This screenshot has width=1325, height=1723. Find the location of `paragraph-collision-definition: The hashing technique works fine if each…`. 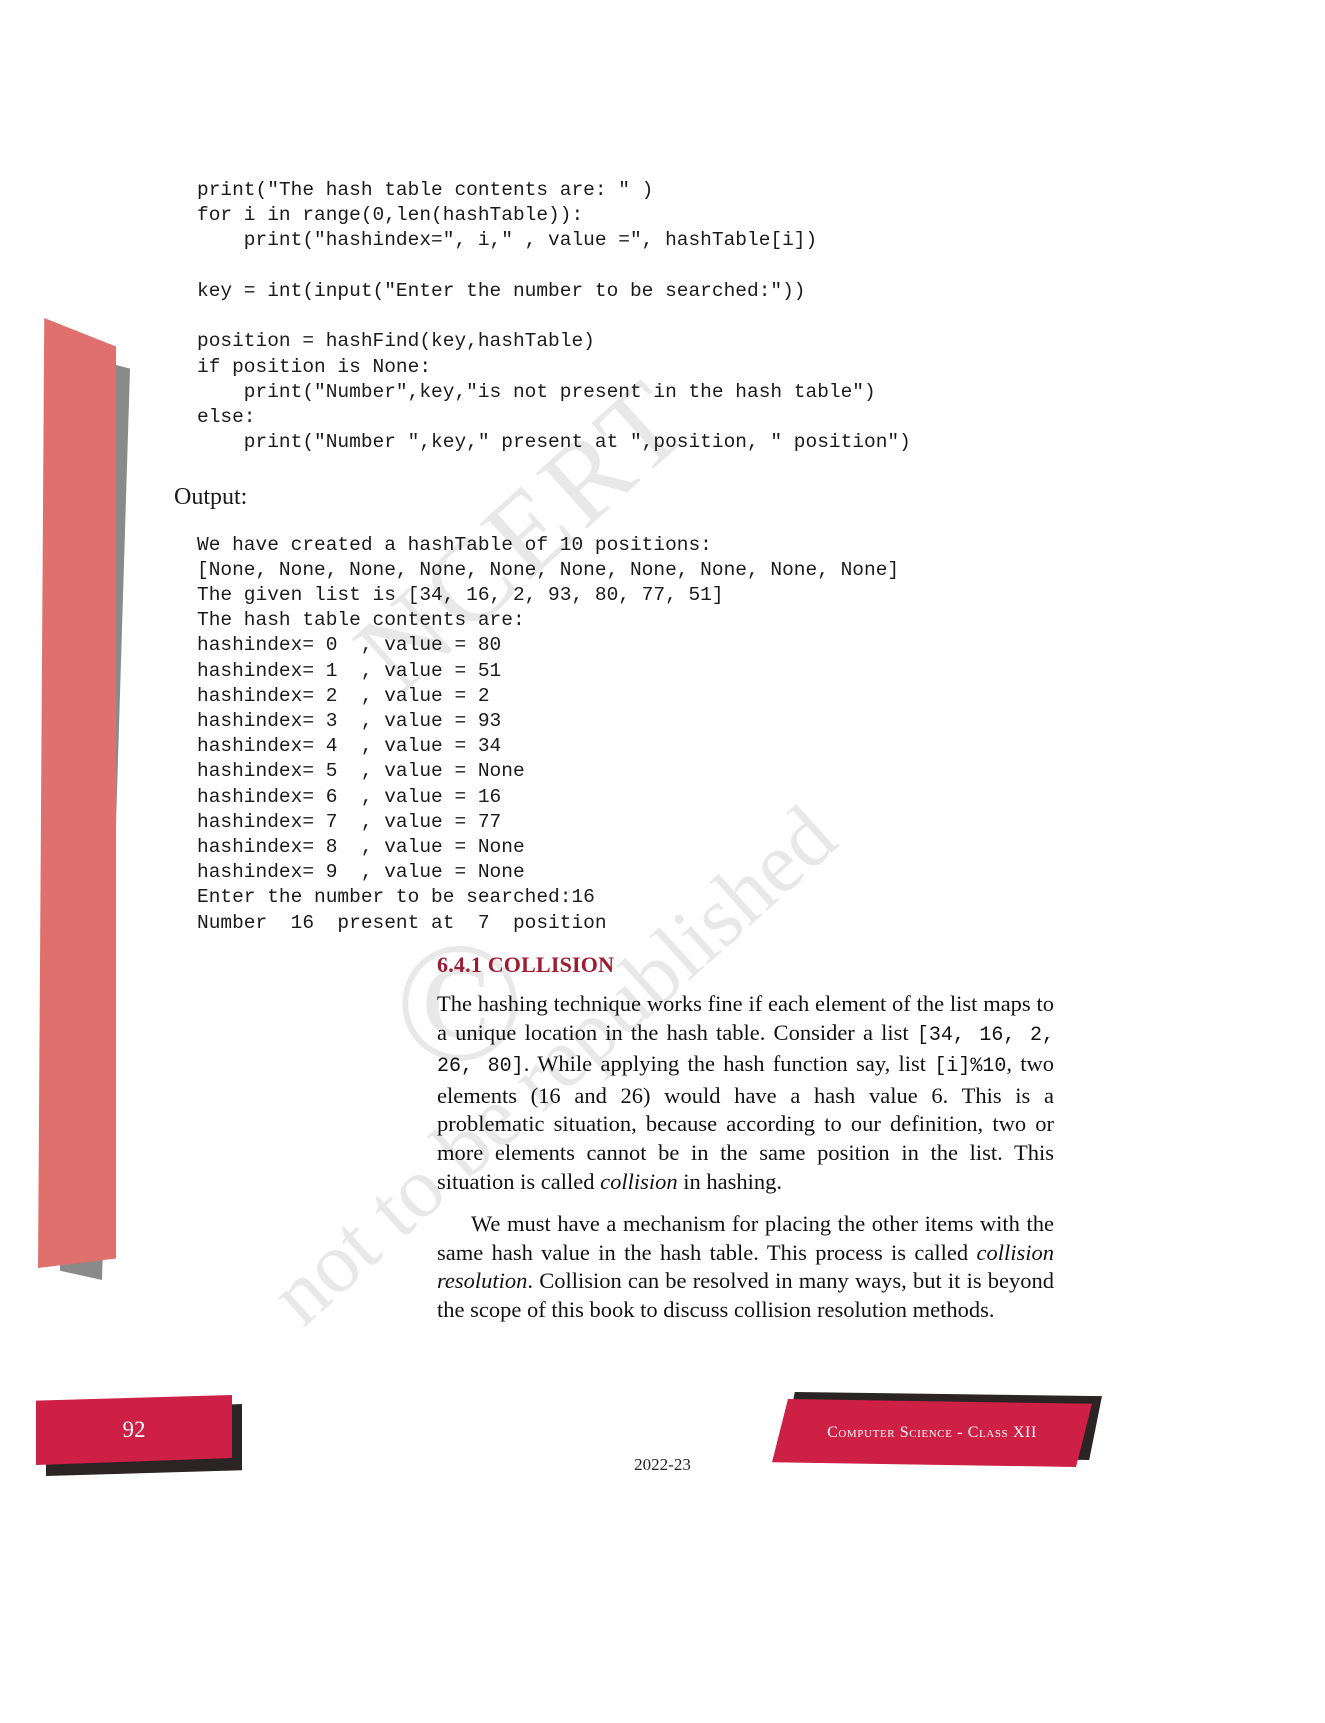

paragraph-collision-definition: The hashing technique works fine if each… is located at coordinates (745, 1093).